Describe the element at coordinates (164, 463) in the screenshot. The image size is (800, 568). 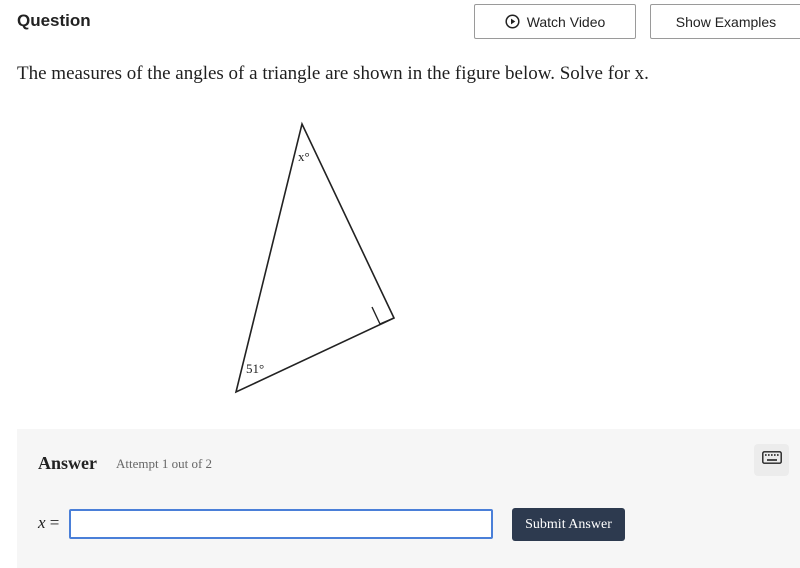
I see `attempt-counter: Attempt 1 out of 2` at that location.